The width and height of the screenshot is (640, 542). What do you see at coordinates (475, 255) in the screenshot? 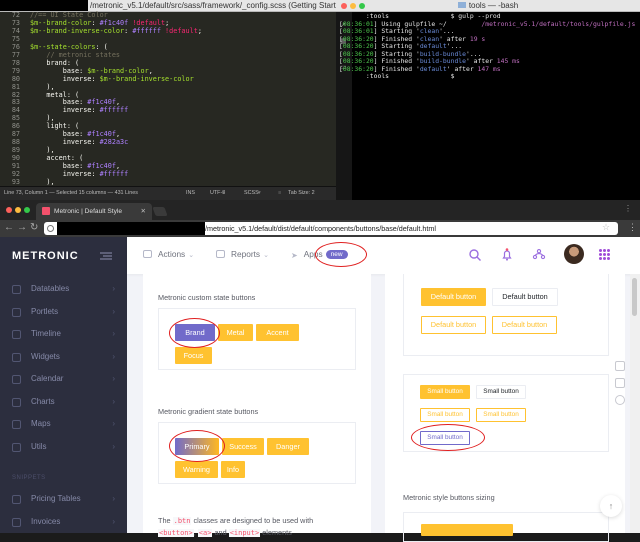
I see `search-icon` at bounding box center [475, 255].